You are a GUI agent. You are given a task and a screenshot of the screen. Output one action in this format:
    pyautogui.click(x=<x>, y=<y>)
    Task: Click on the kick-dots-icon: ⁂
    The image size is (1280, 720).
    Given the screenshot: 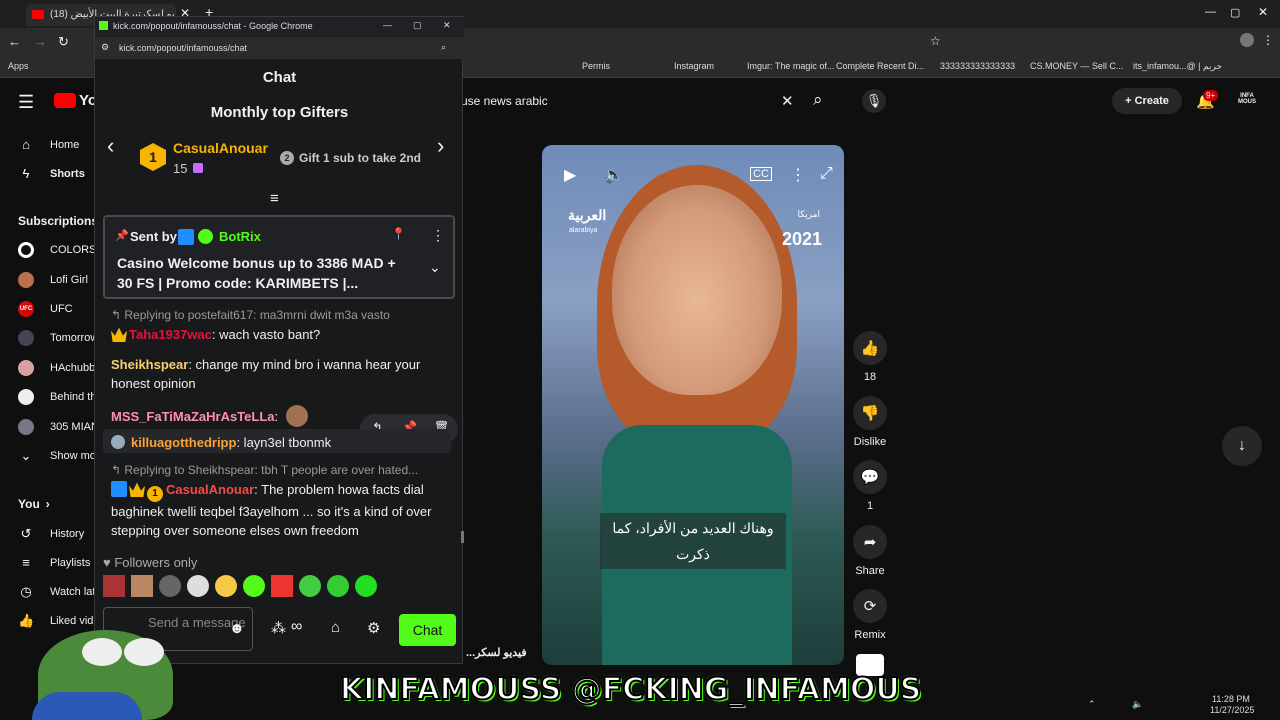 What is the action you would take?
    pyautogui.click(x=278, y=628)
    